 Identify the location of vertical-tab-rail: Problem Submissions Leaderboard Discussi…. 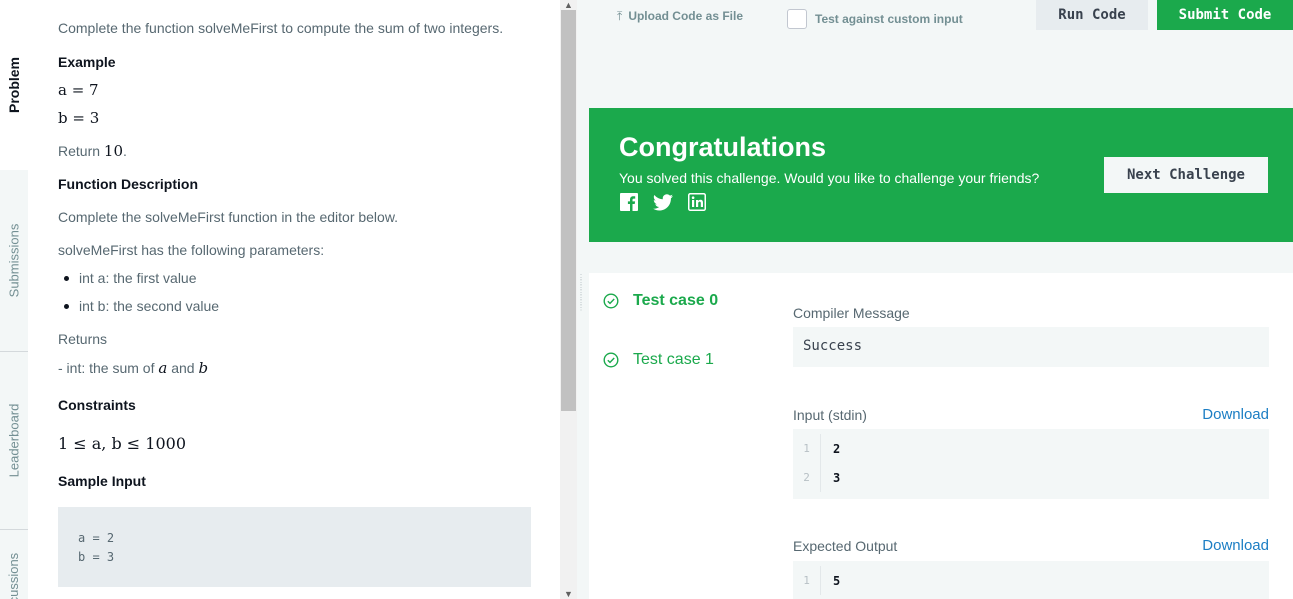
(14, 299).